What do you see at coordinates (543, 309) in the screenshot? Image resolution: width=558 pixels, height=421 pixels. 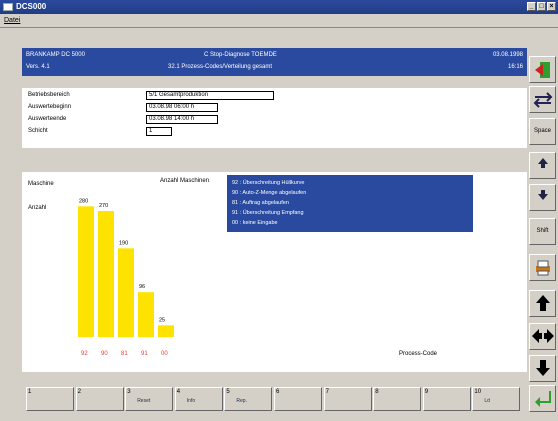 I see `arrow-up-icon` at bounding box center [543, 309].